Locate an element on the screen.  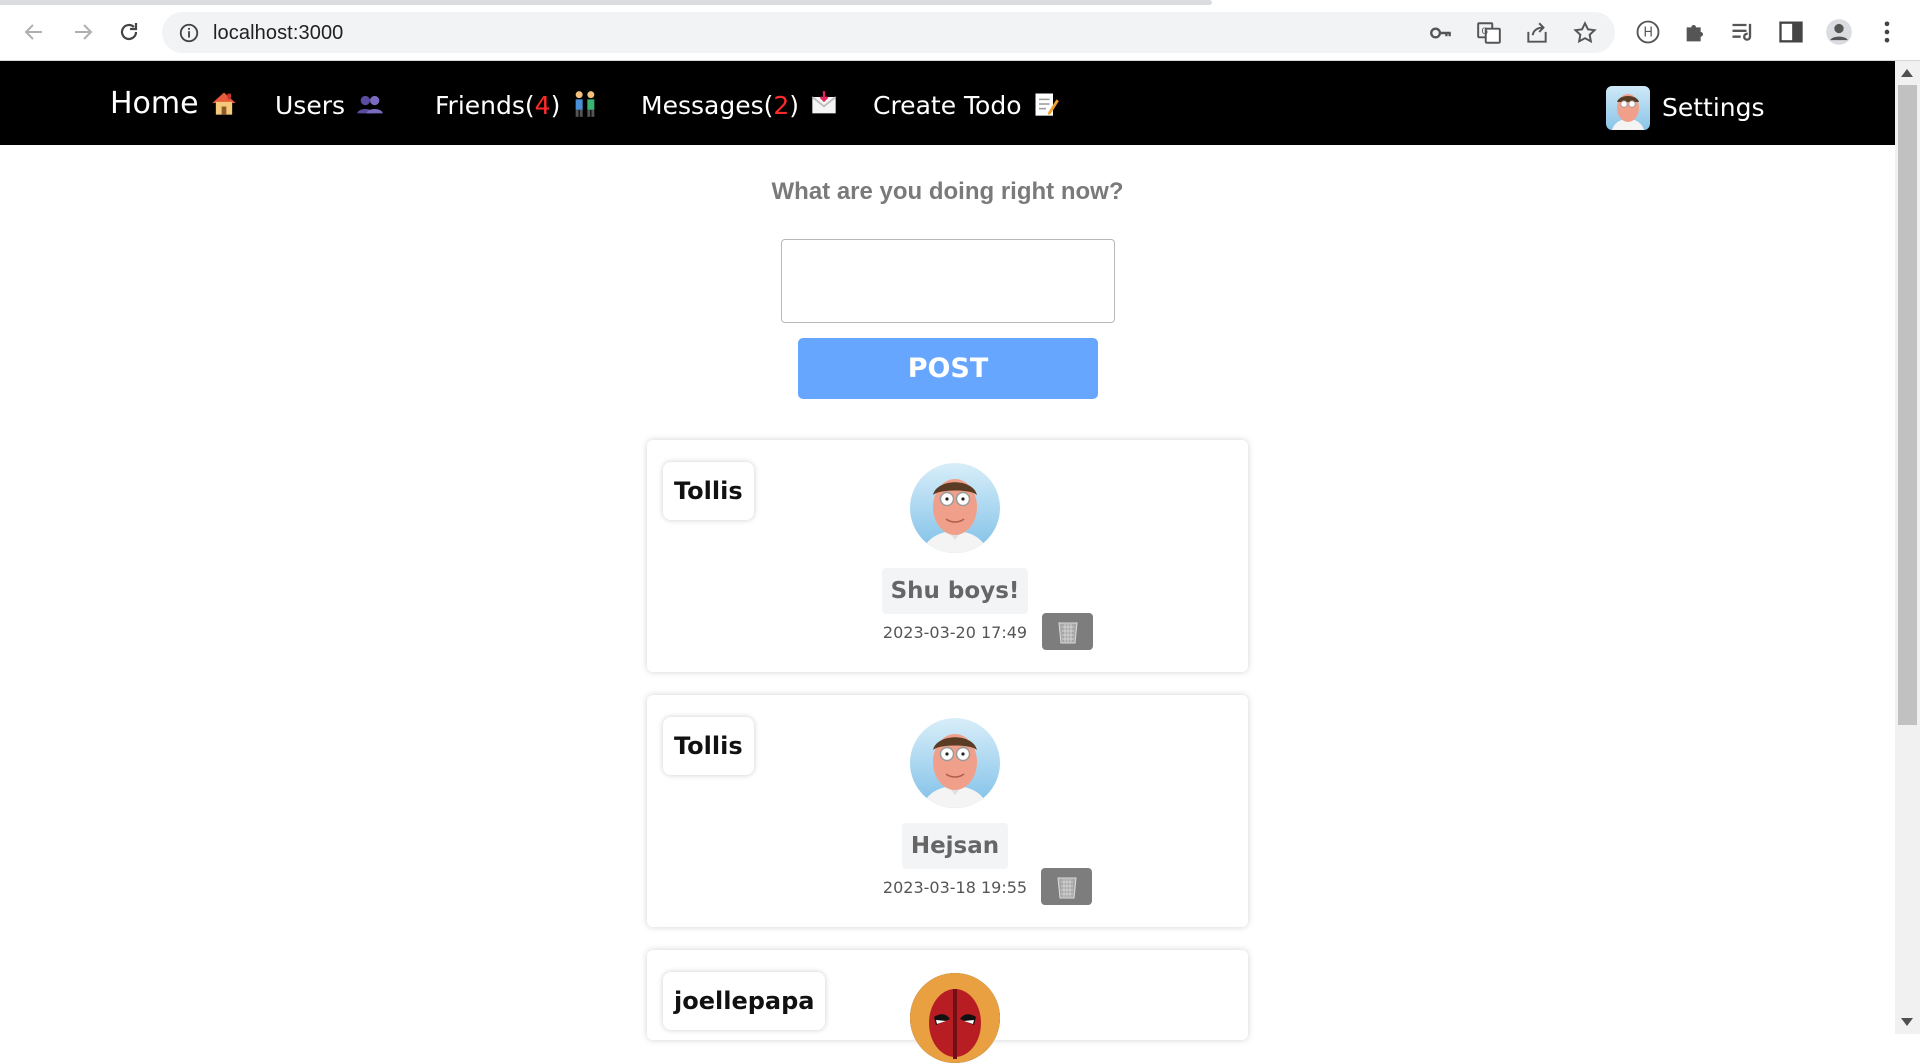
reload-button is located at coordinates (129, 32).